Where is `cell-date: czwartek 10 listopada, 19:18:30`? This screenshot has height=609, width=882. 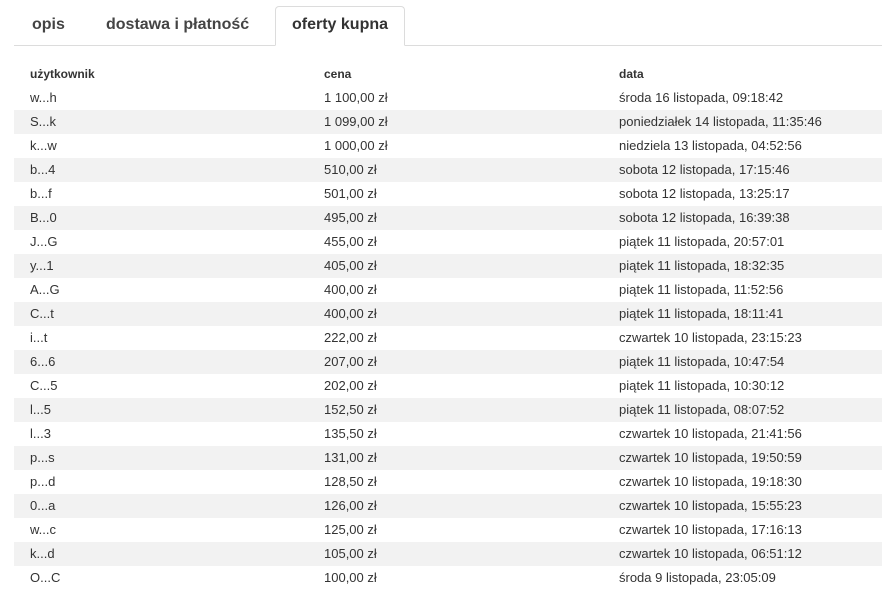
cell-date: czwartek 10 listopada, 19:18:30 is located at coordinates (710, 481).